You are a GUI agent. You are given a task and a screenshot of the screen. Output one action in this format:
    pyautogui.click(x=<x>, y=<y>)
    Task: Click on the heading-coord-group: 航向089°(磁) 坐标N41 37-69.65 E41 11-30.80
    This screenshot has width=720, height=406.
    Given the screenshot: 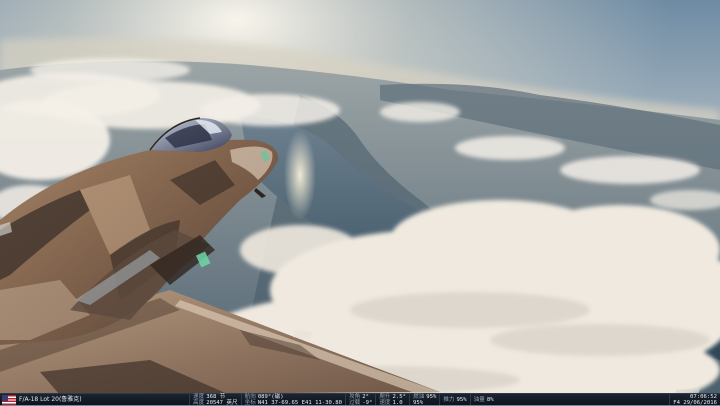 What is the action you would take?
    pyautogui.click(x=293, y=399)
    